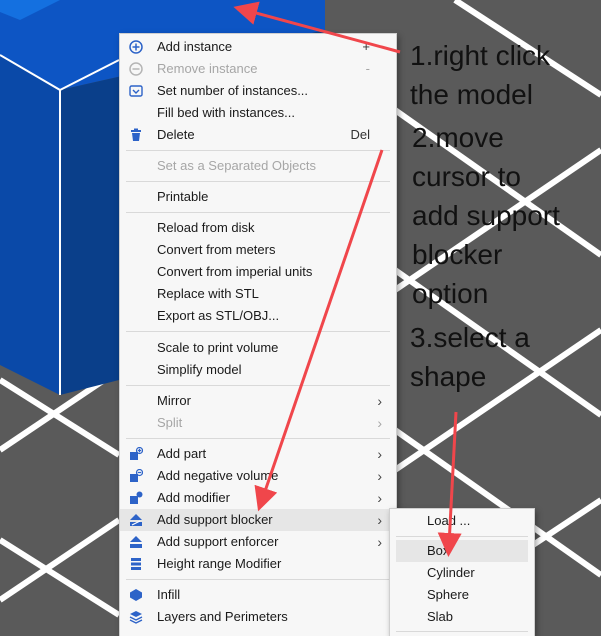  I want to click on menu-item-simplify-model: Simplify model, so click(258, 370).